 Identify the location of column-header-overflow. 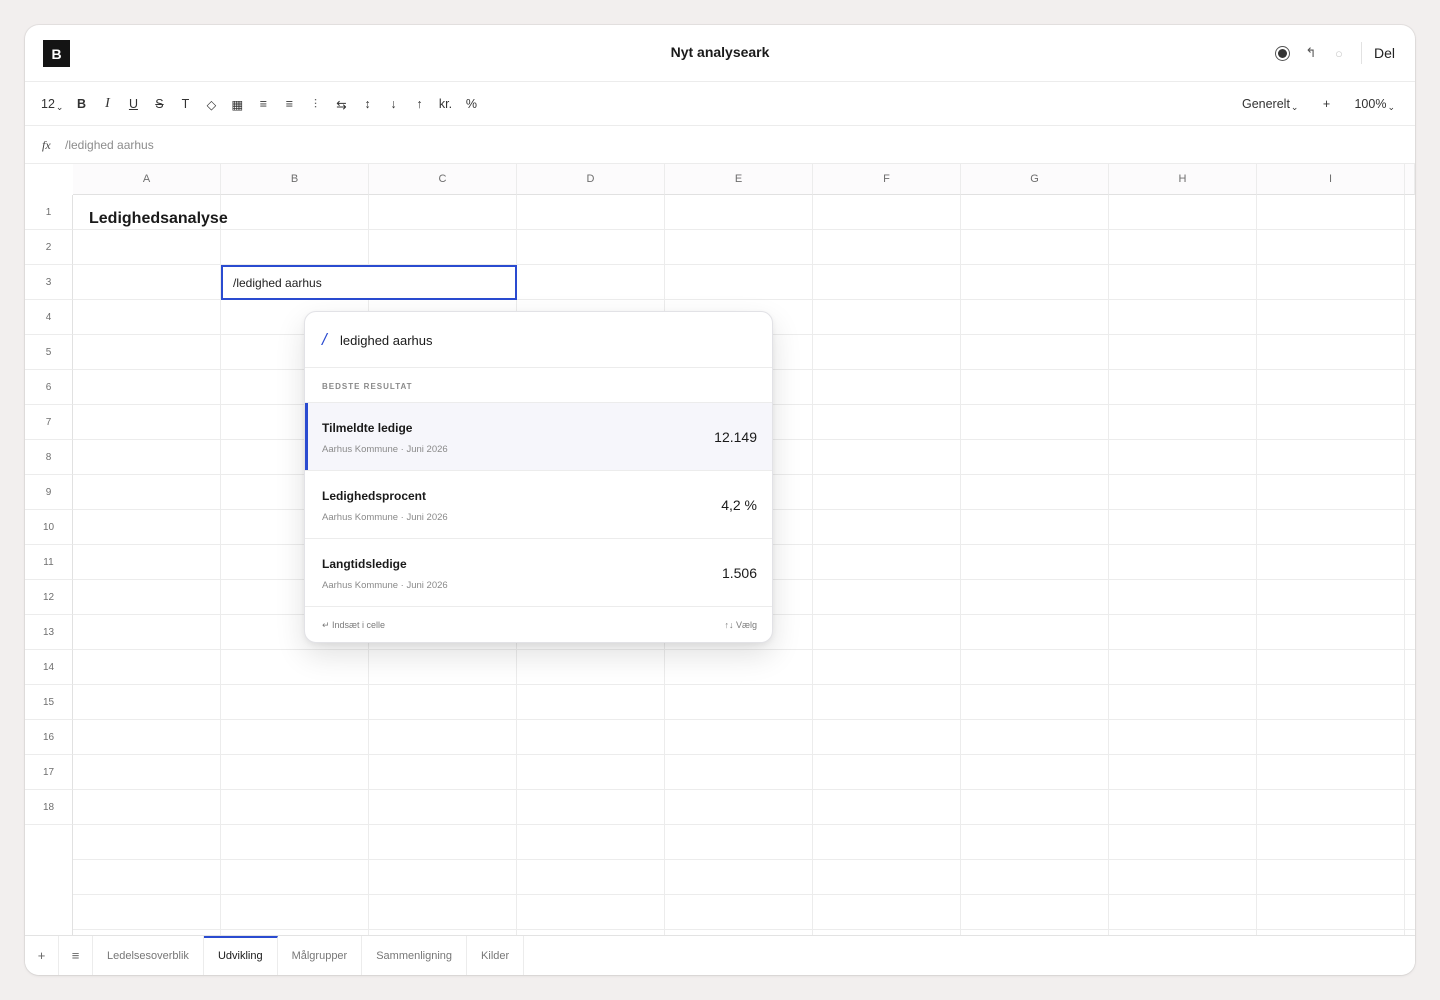
(1410, 179).